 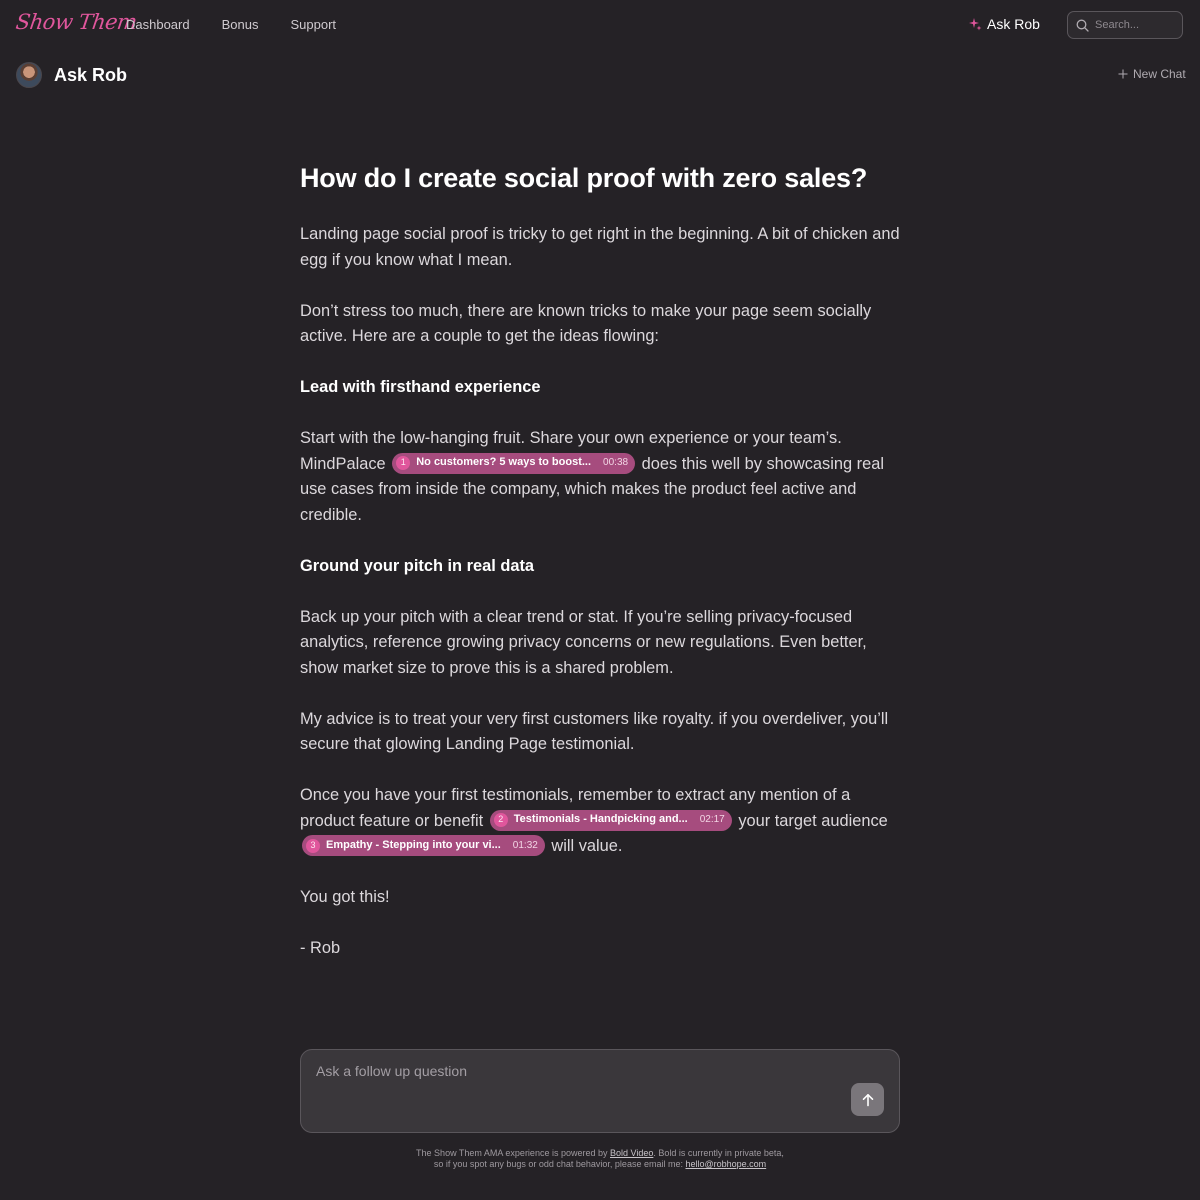 I want to click on text-span: your target audience, so click(x=813, y=820).